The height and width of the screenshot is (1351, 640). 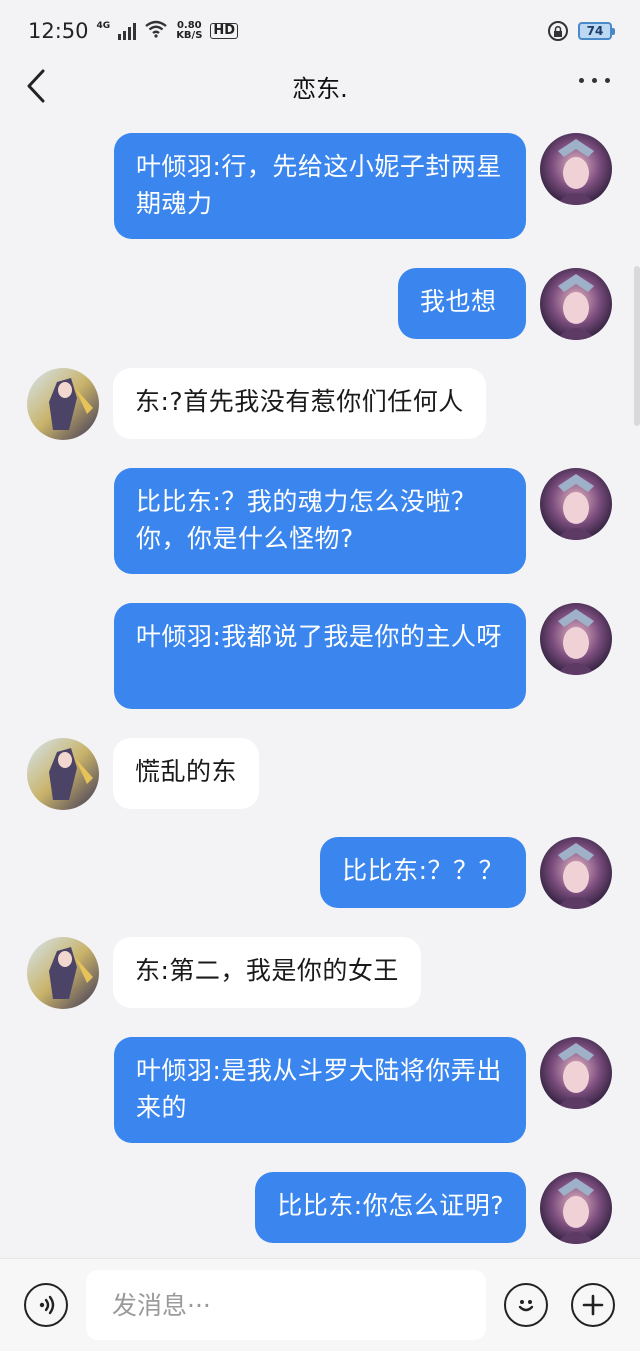 I want to click on input-bar, so click(x=320, y=1304).